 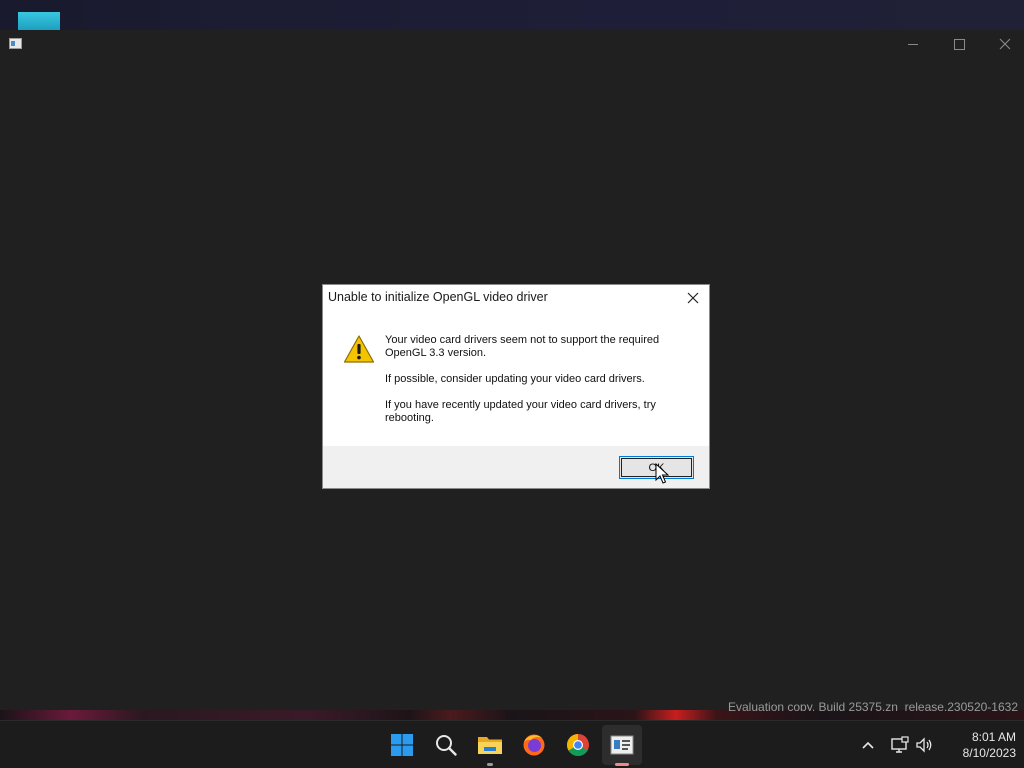 I want to click on maximize-icon, so click(x=959, y=44).